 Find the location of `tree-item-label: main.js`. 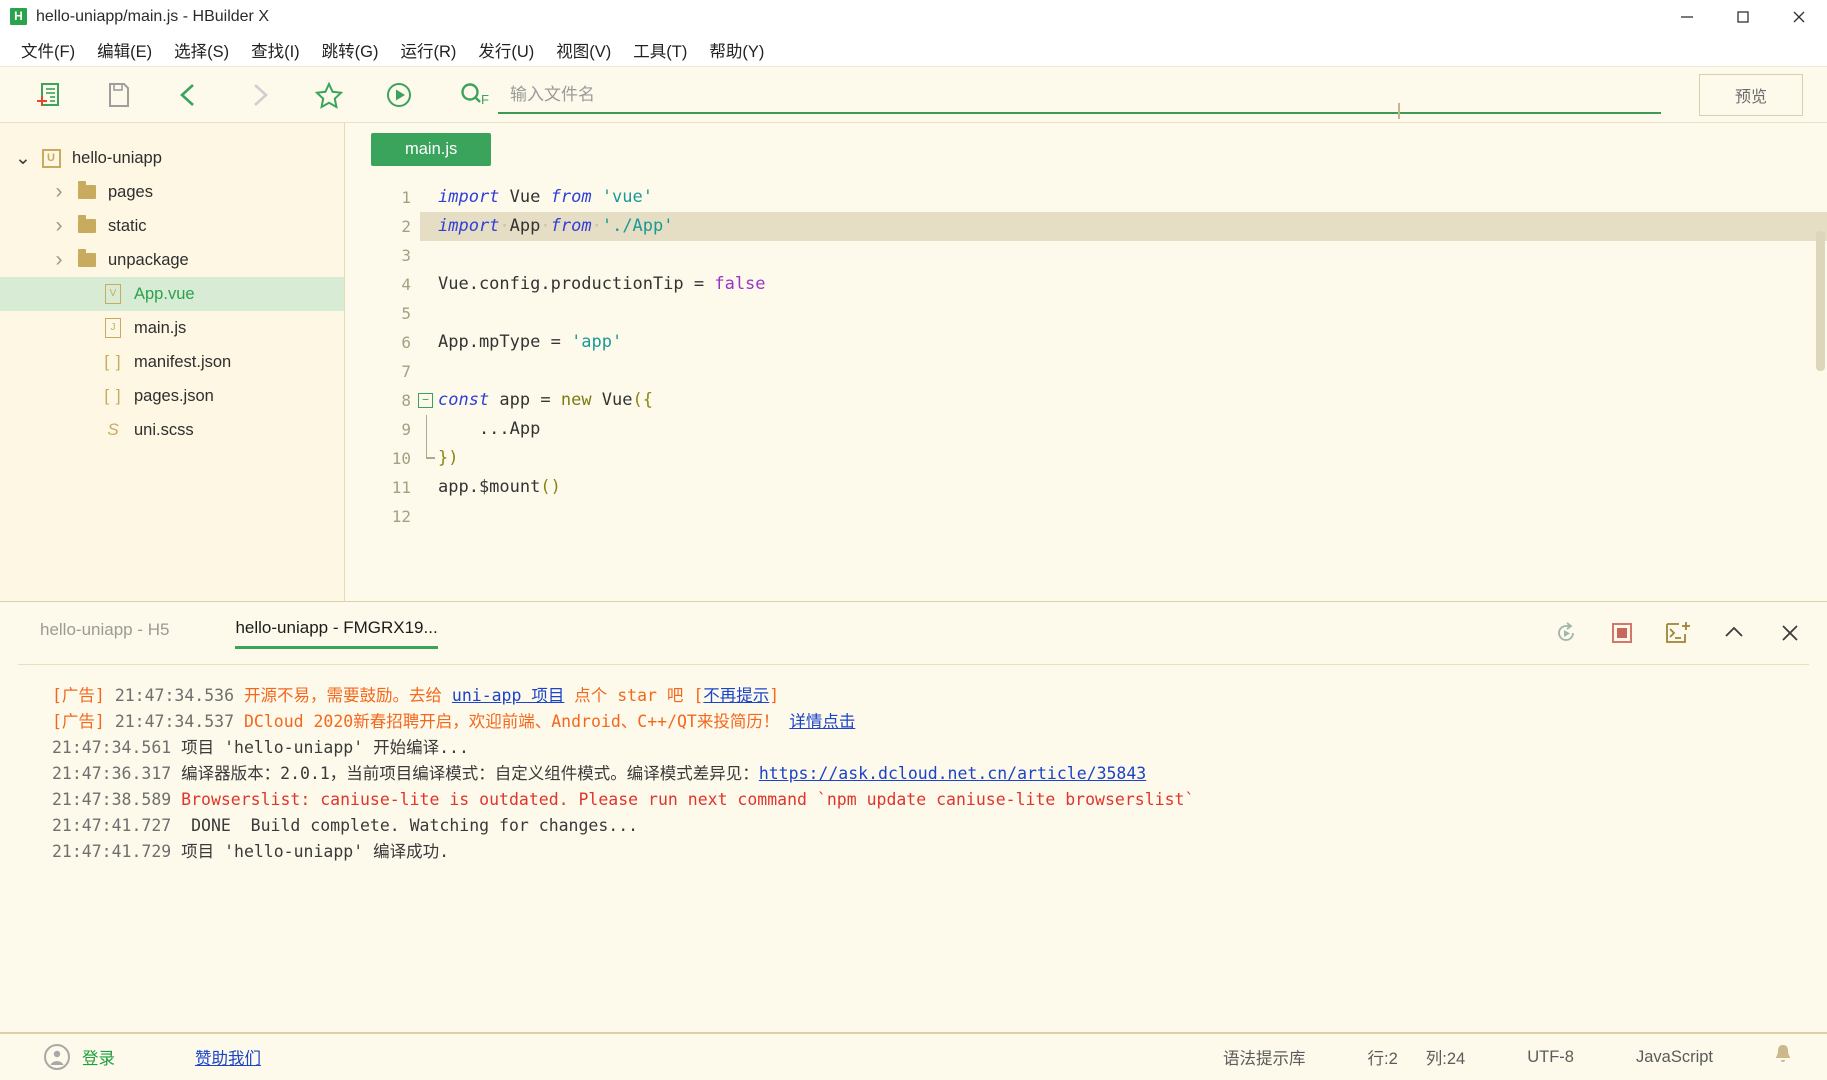

tree-item-label: main.js is located at coordinates (160, 327).